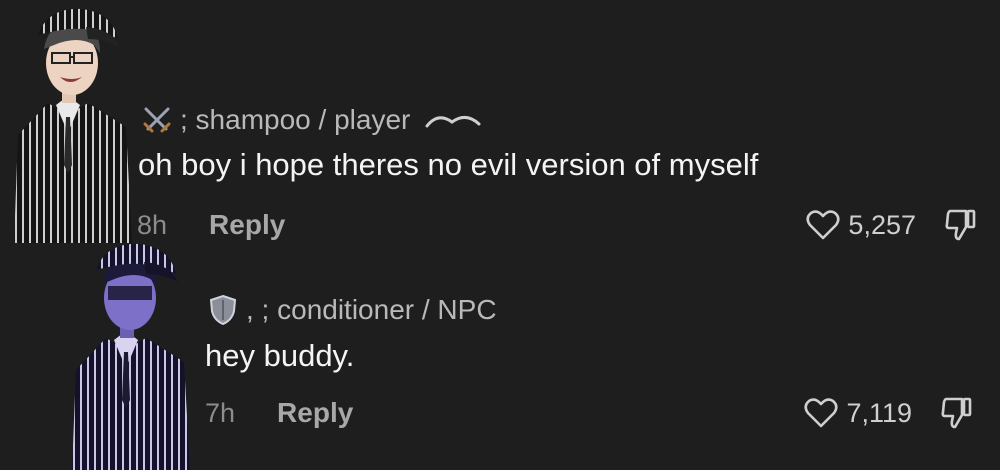  What do you see at coordinates (882, 224) in the screenshot?
I see `like-count: 5,257` at bounding box center [882, 224].